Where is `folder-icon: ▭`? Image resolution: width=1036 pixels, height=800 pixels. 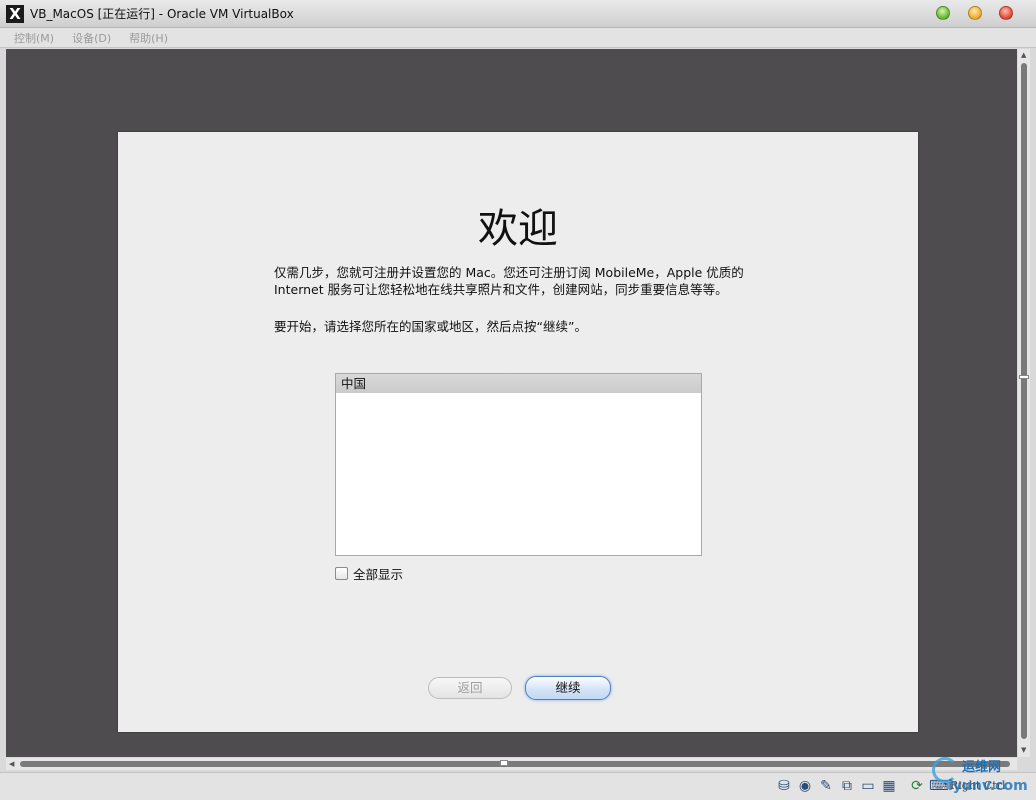 folder-icon: ▭ is located at coordinates (868, 786).